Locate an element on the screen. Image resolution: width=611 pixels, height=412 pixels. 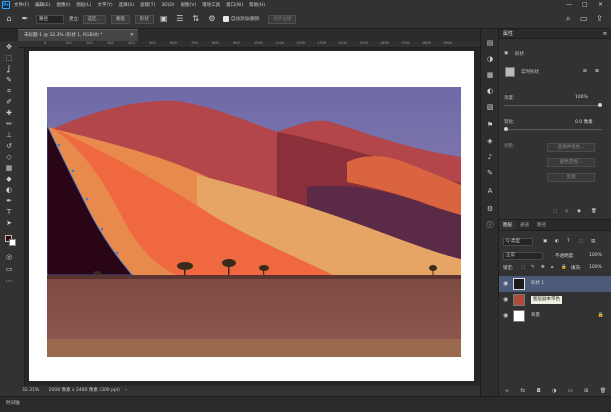
vector-mask-icon: ⊠ is located at coordinates (597, 71).